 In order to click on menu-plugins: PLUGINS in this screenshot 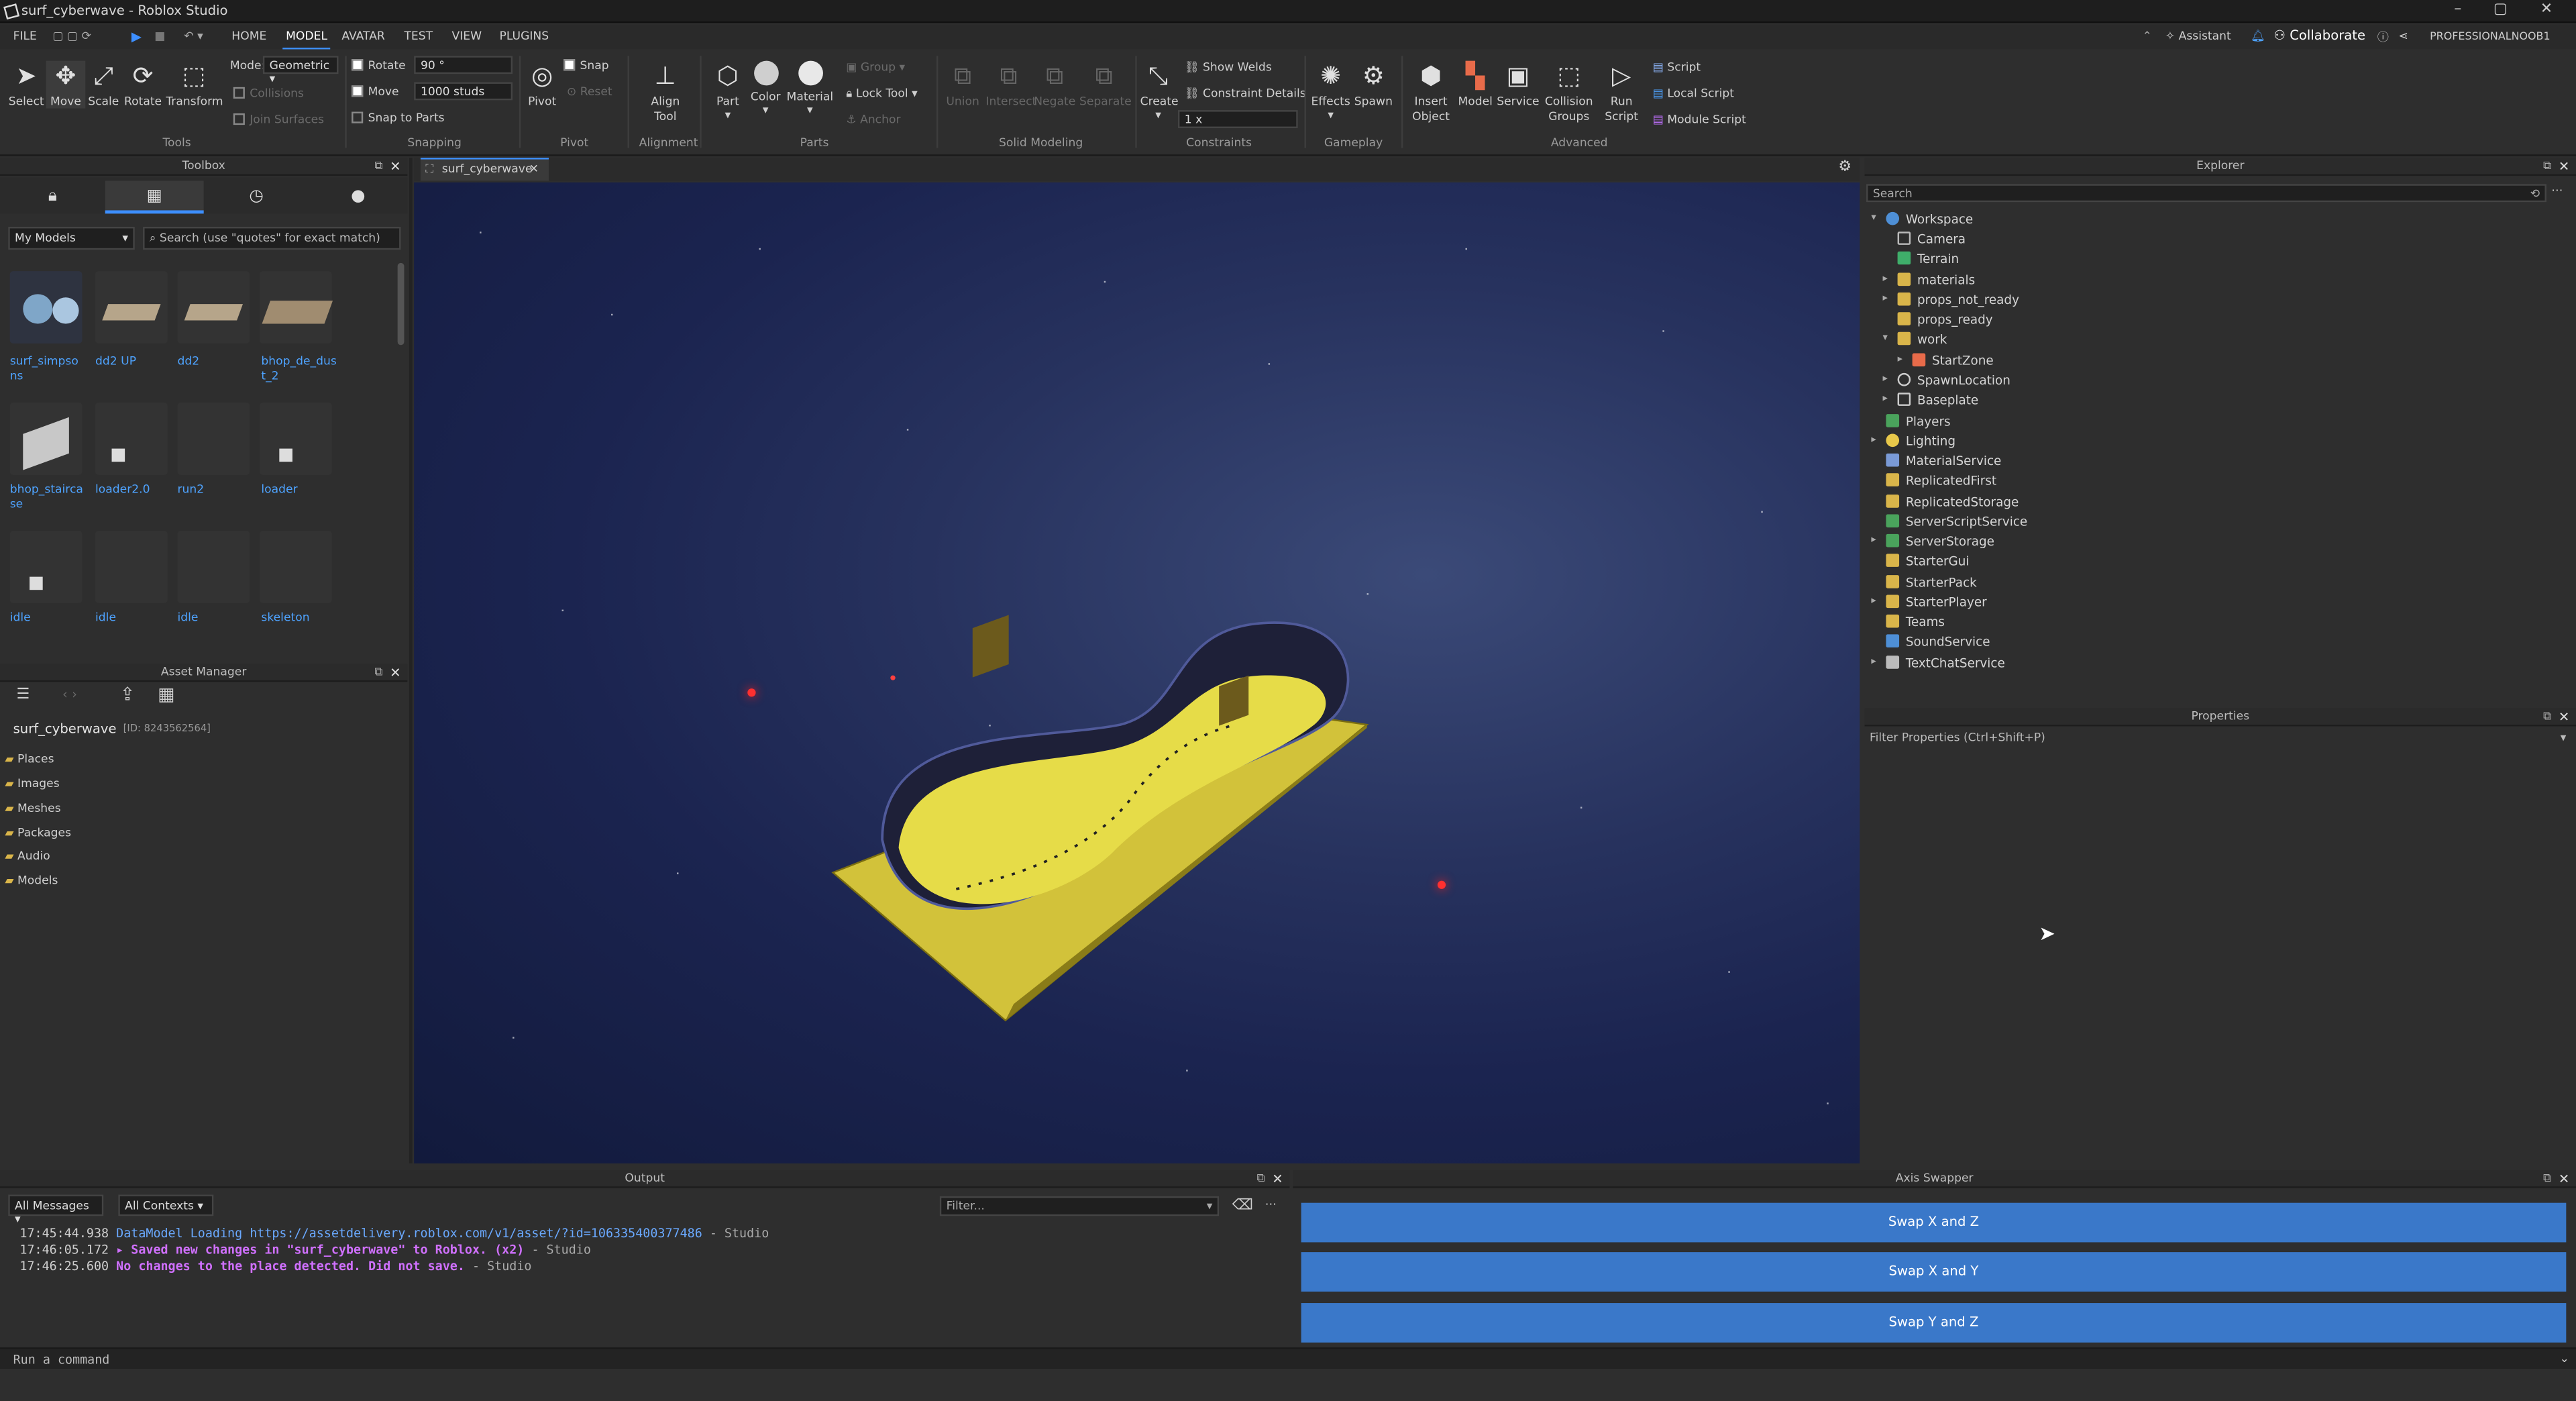, I will do `click(524, 36)`.